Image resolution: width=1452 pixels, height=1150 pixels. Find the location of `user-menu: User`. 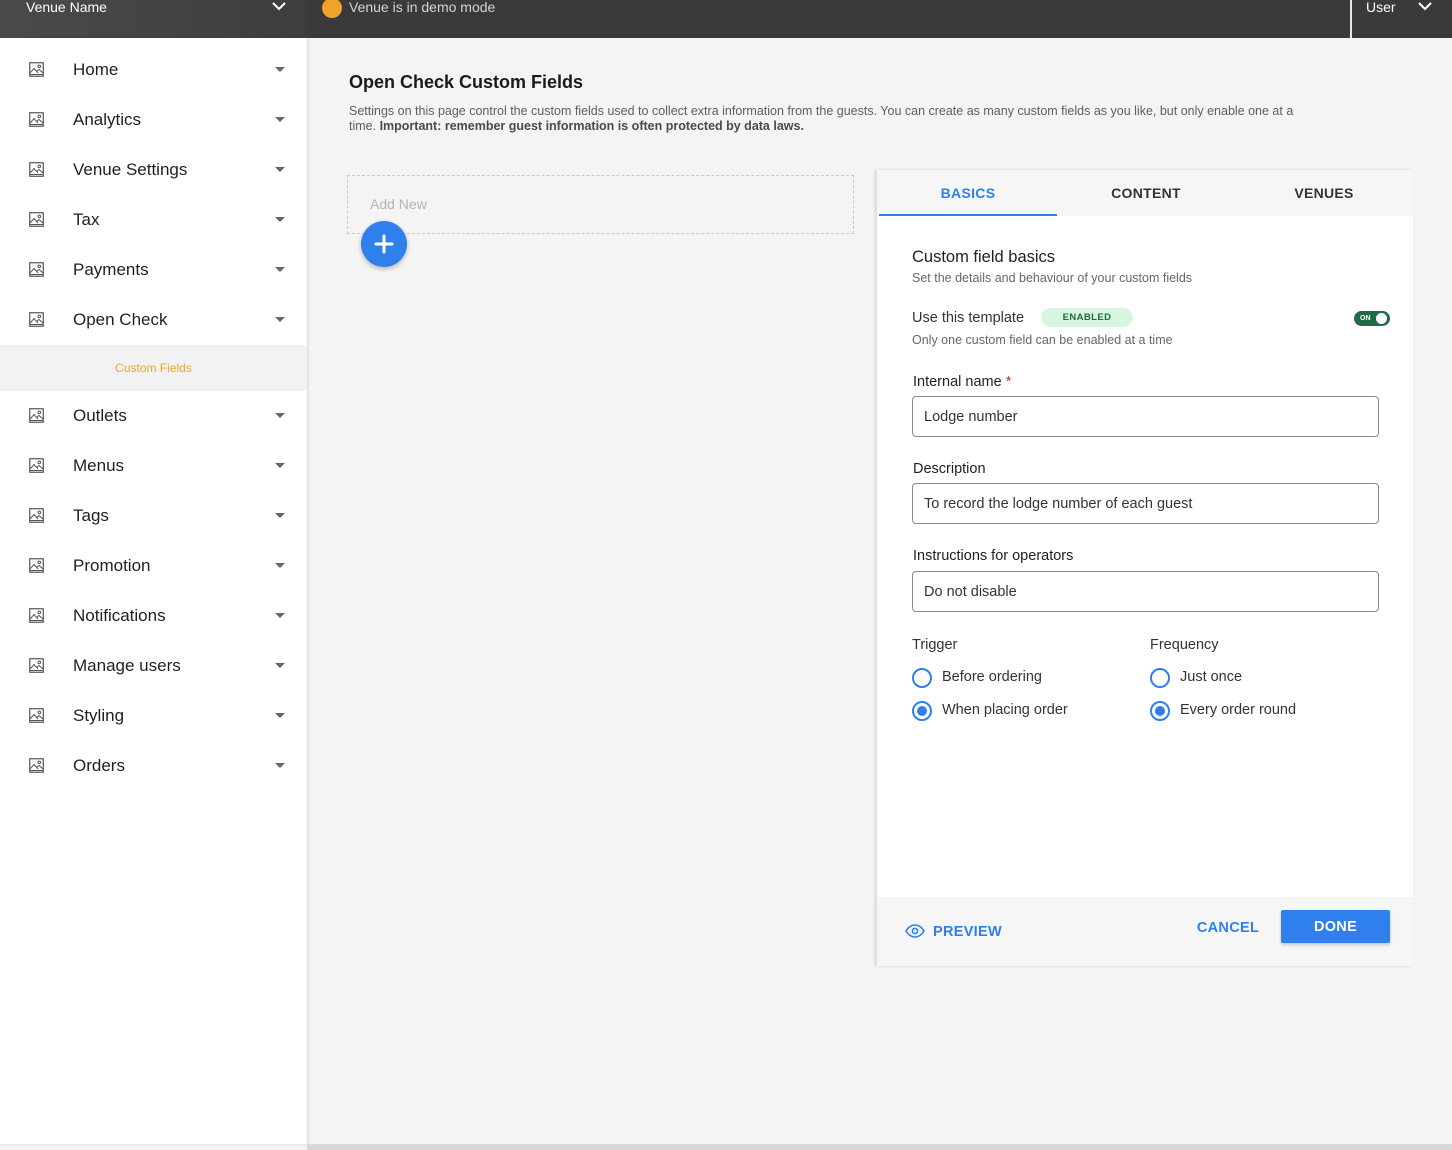

user-menu: User is located at coordinates (1401, 19).